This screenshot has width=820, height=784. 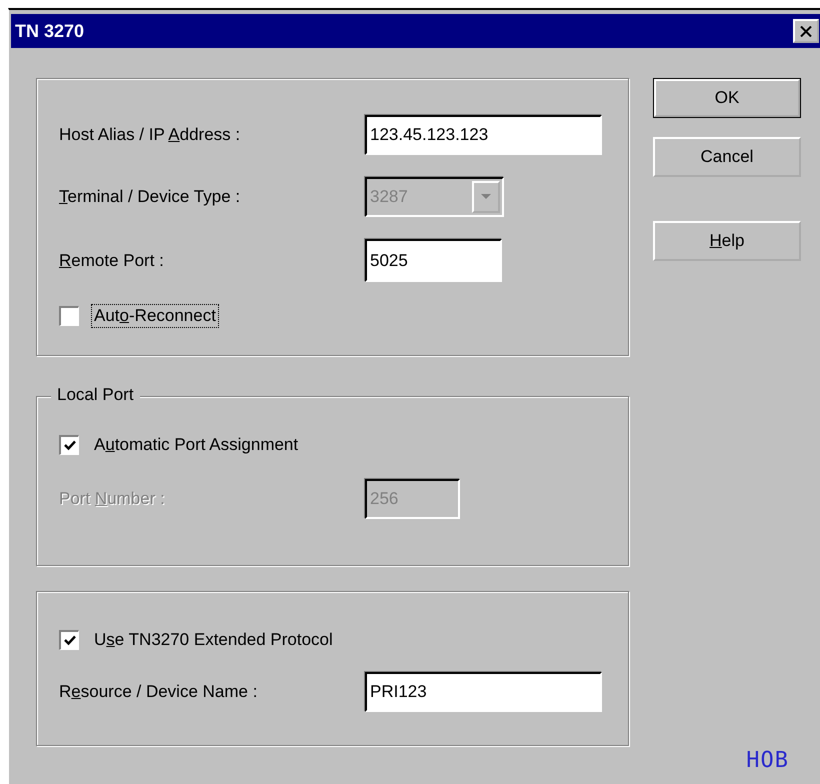 I want to click on text-field: PRI123, so click(x=483, y=692).